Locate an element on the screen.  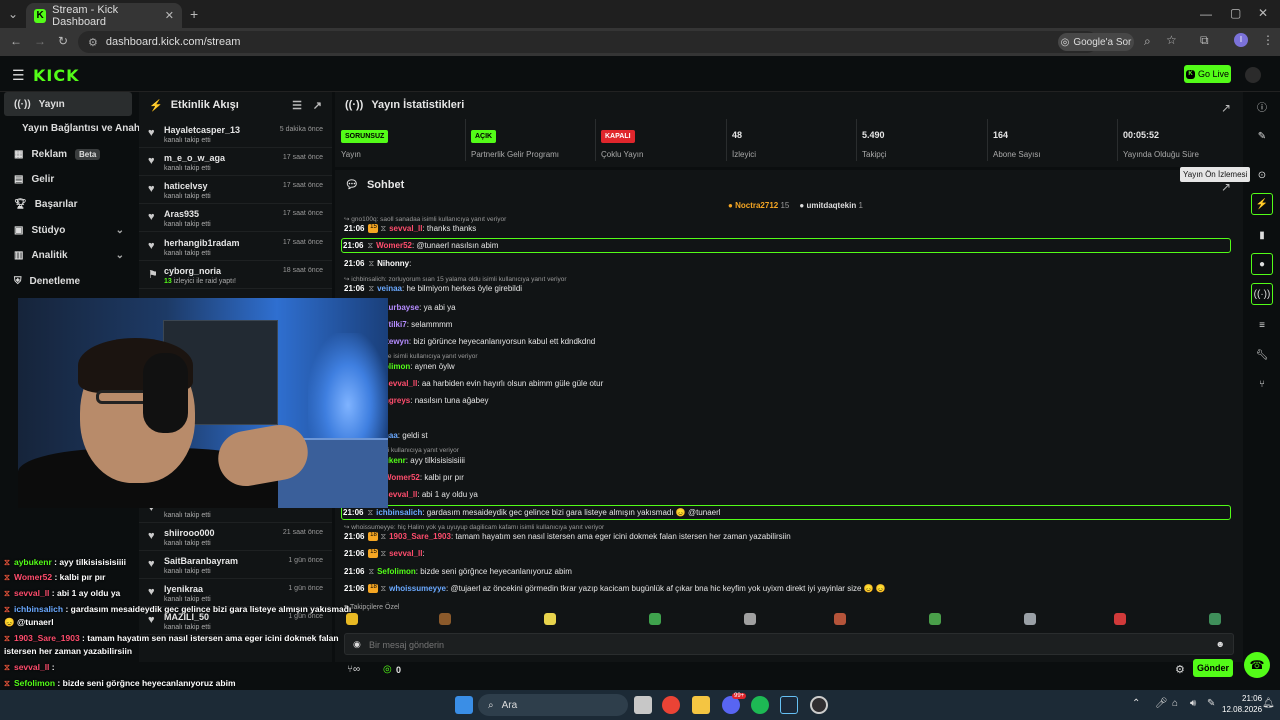
hamburger-menu-icon: ☰ is located at coordinates (18, 75).